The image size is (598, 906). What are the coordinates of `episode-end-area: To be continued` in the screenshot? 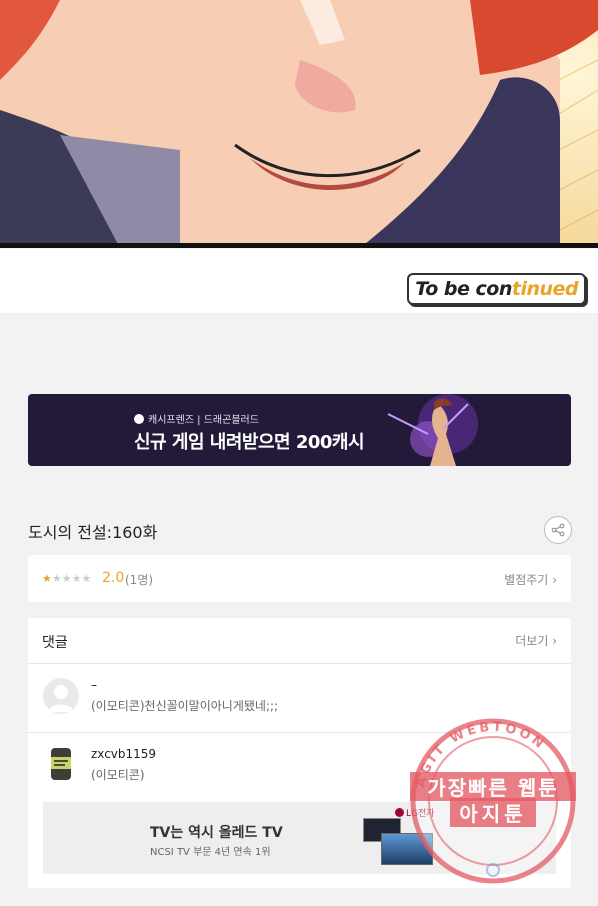 It's located at (299, 281).